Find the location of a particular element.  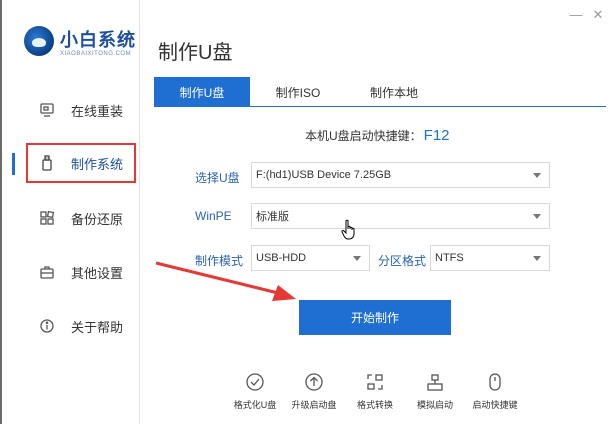

partition-select-label: 分区格式 is located at coordinates (402, 261).